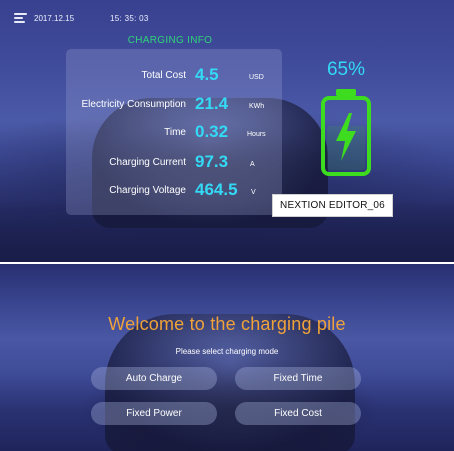  I want to click on total-cost-unit: USD, so click(256, 77).